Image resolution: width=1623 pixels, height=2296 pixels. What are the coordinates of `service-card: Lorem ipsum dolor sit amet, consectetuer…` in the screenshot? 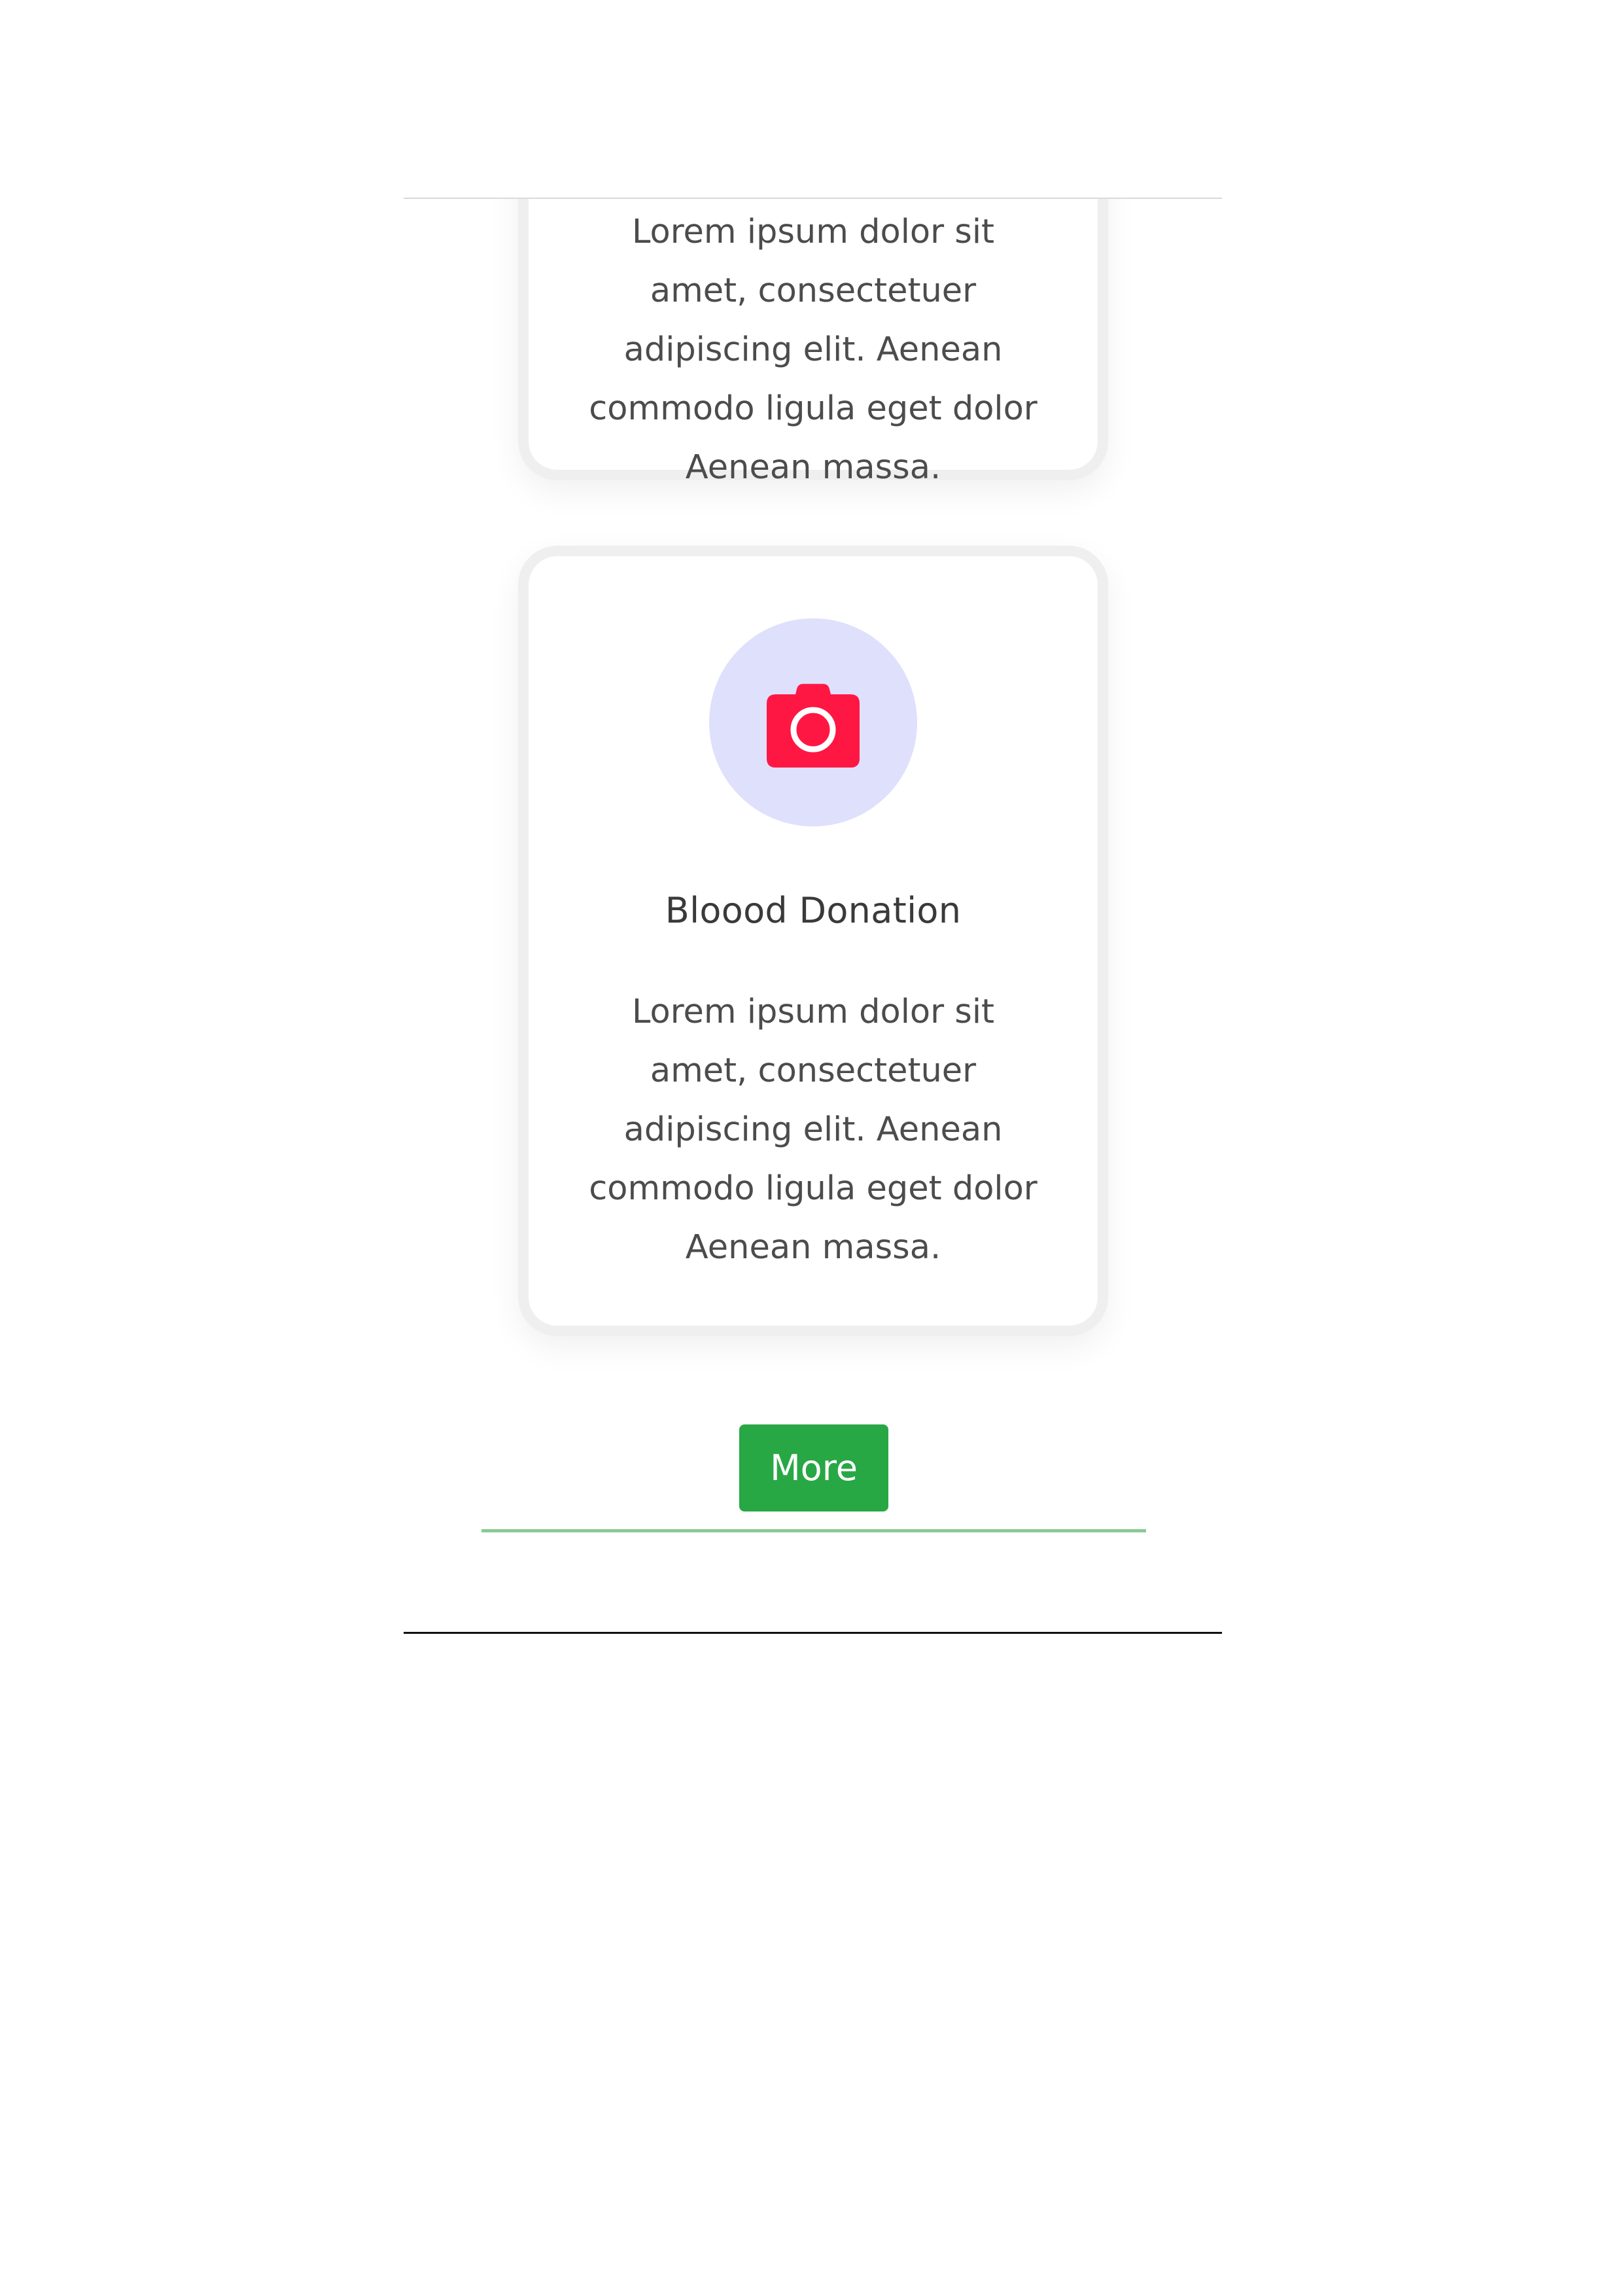 It's located at (813, 343).